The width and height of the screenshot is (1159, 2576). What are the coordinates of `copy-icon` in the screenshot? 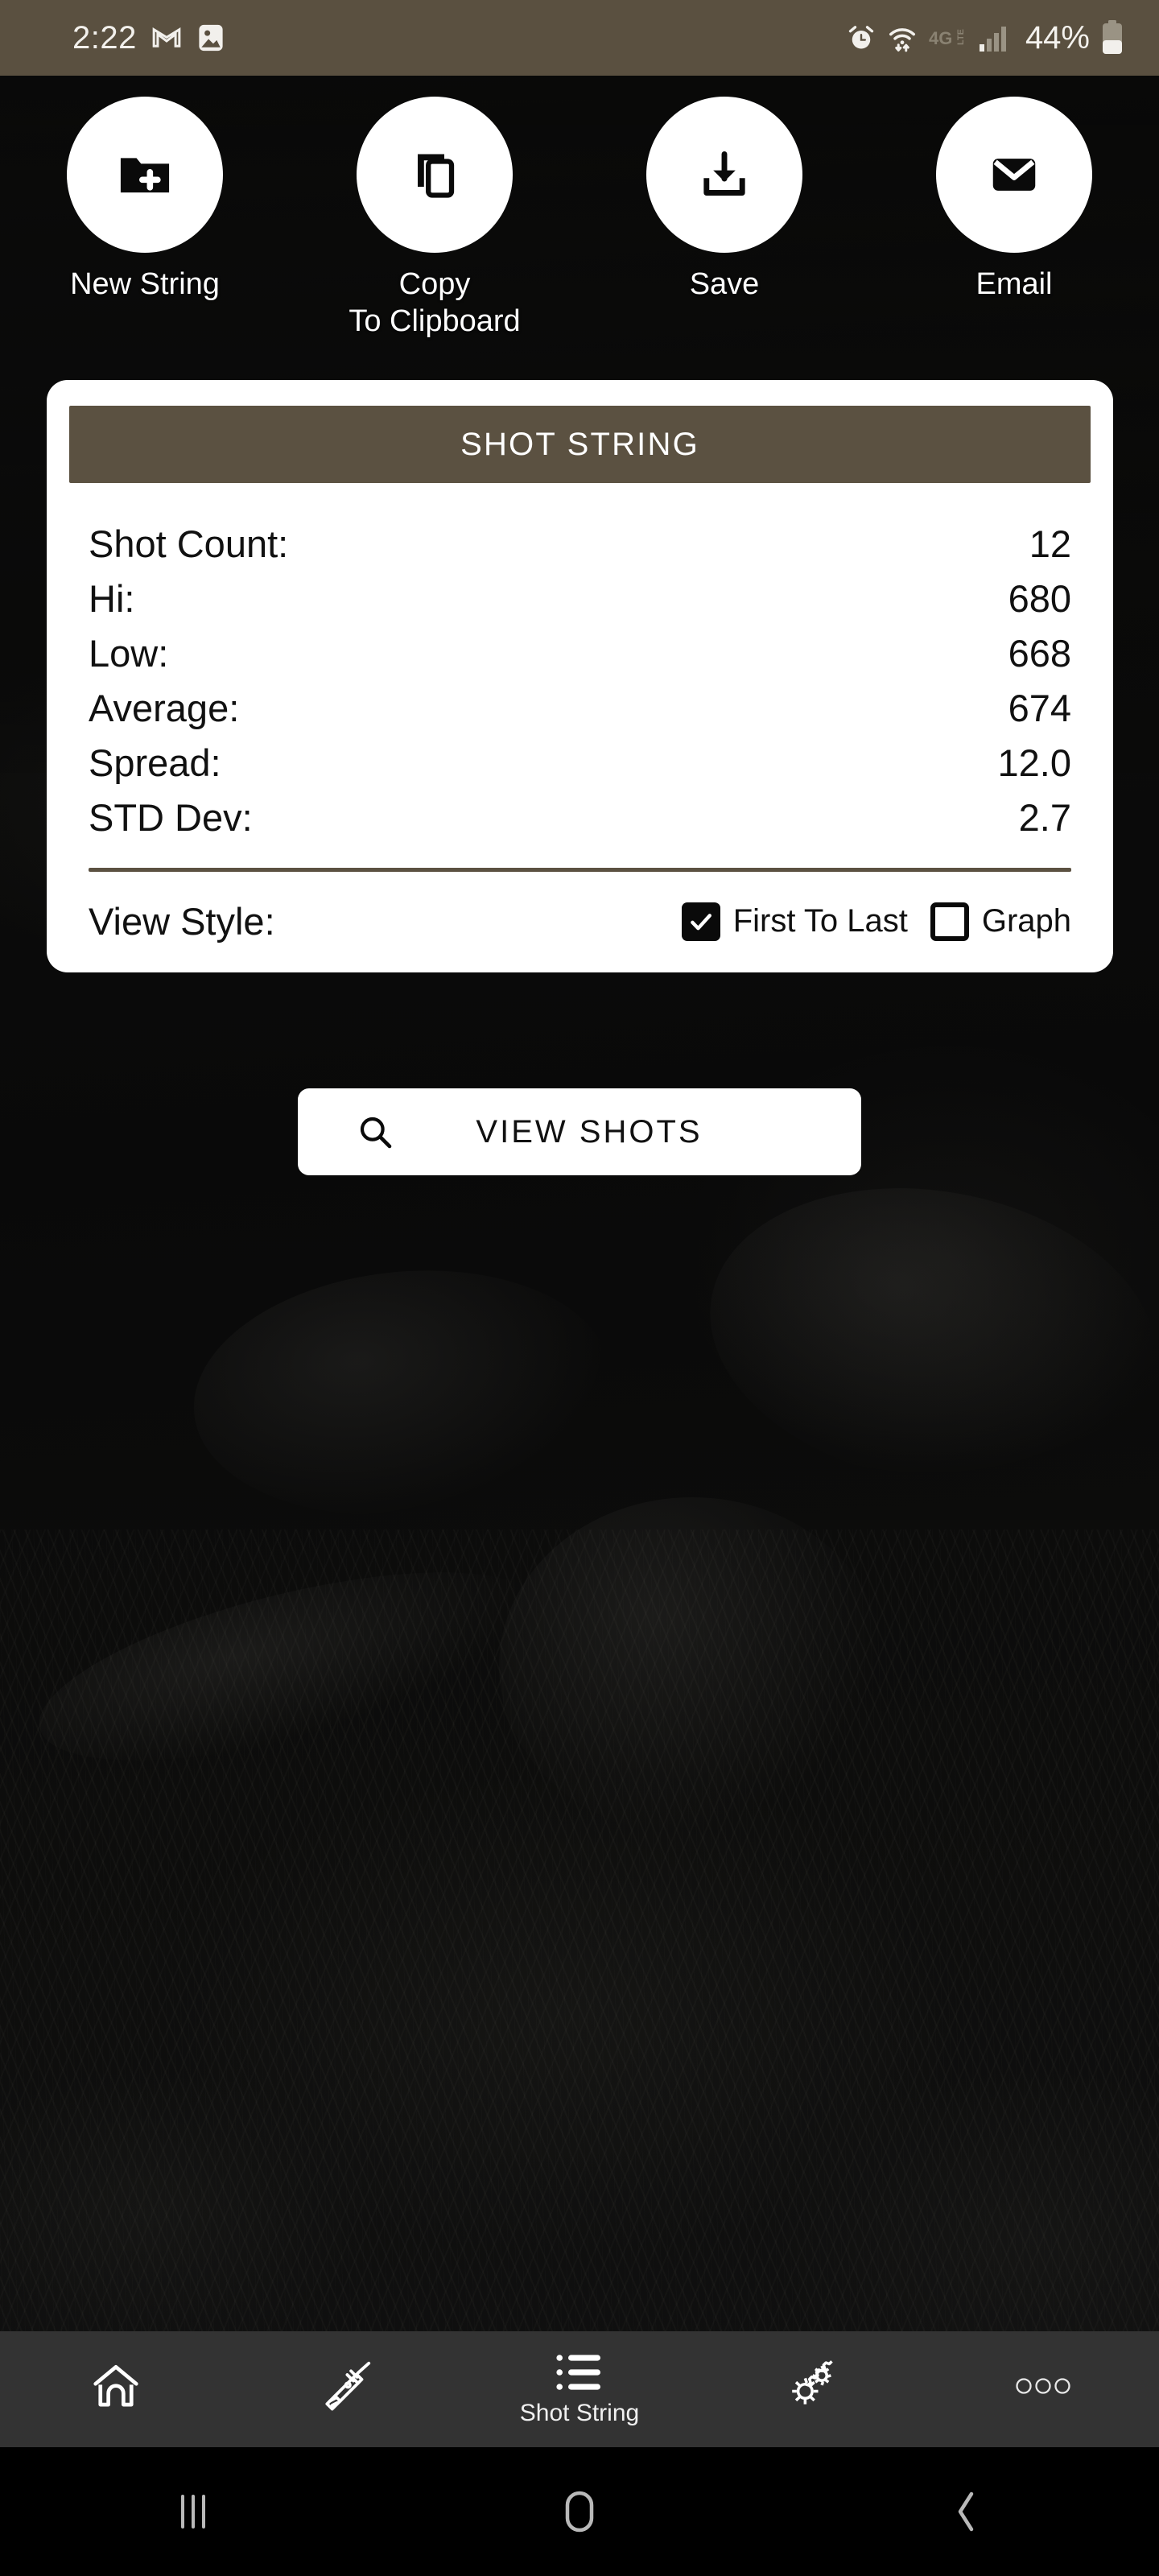 It's located at (435, 175).